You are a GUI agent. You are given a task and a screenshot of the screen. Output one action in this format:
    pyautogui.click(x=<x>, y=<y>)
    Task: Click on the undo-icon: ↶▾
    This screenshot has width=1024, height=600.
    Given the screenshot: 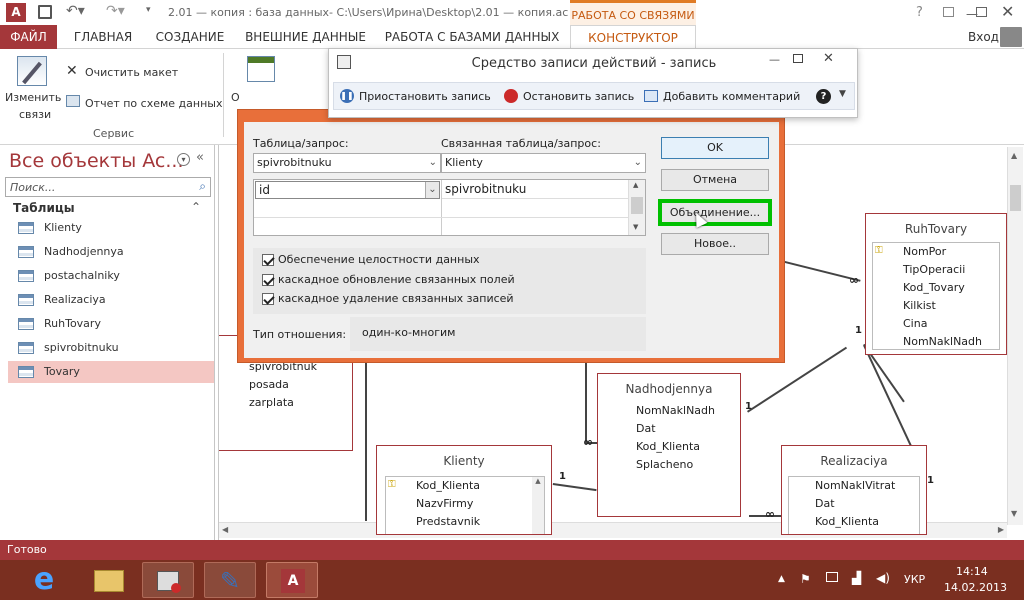 What is the action you would take?
    pyautogui.click(x=75, y=11)
    